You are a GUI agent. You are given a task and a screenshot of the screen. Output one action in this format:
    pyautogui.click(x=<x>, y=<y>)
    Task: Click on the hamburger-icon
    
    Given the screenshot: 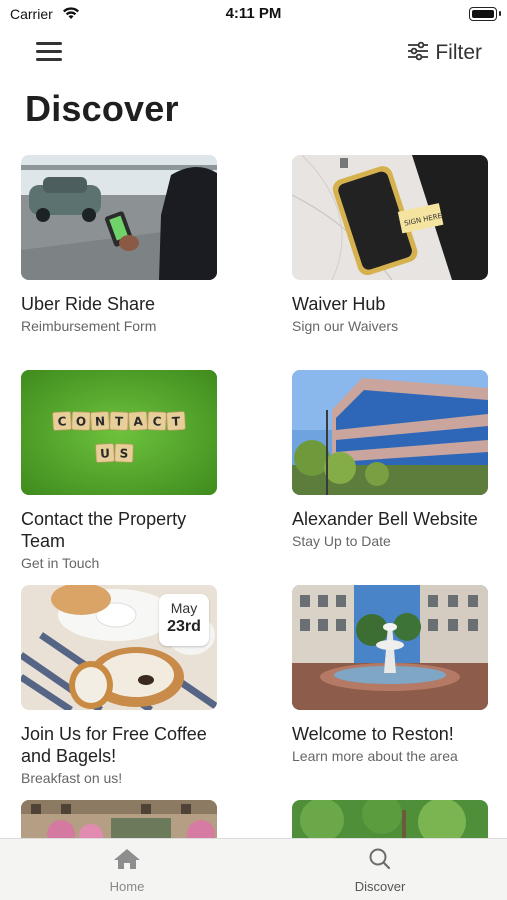 What is the action you would take?
    pyautogui.click(x=49, y=43)
    